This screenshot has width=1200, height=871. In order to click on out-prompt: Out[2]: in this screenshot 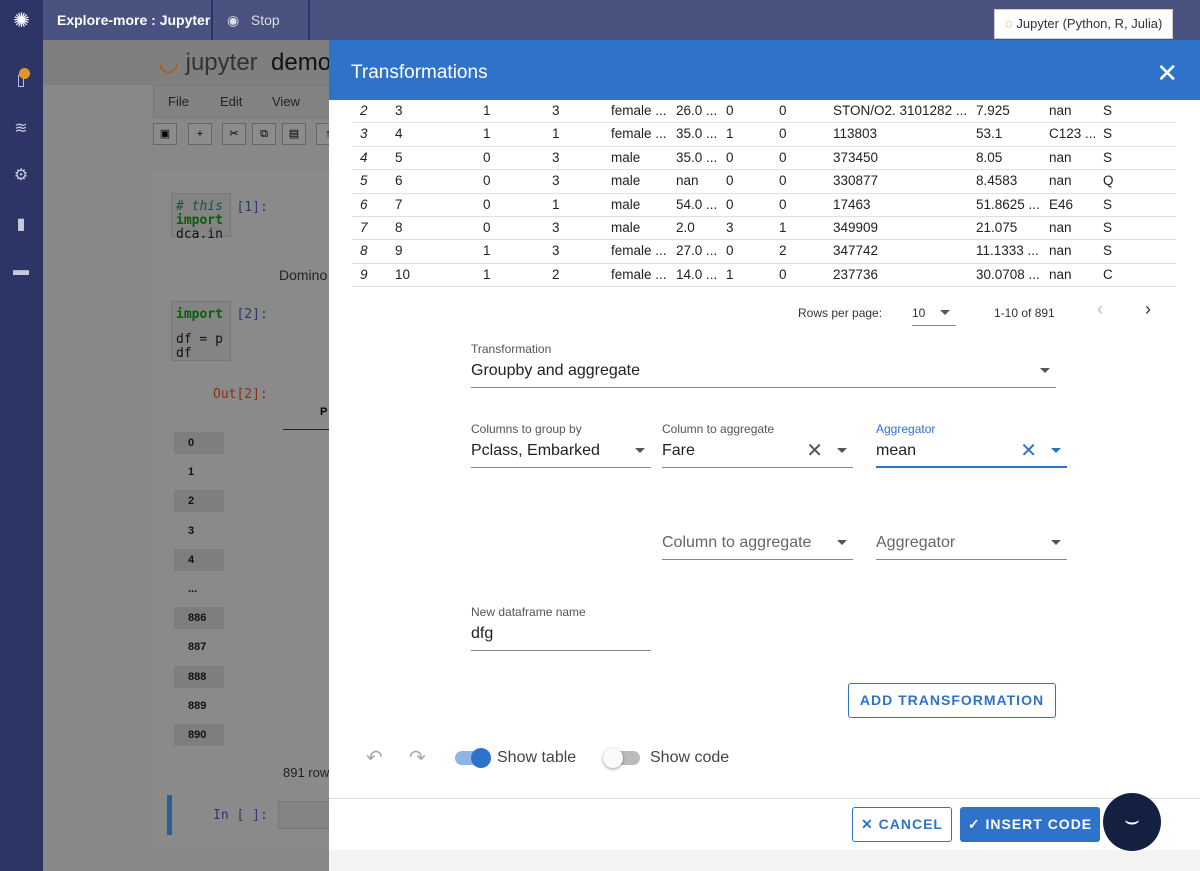, I will do `click(240, 394)`.